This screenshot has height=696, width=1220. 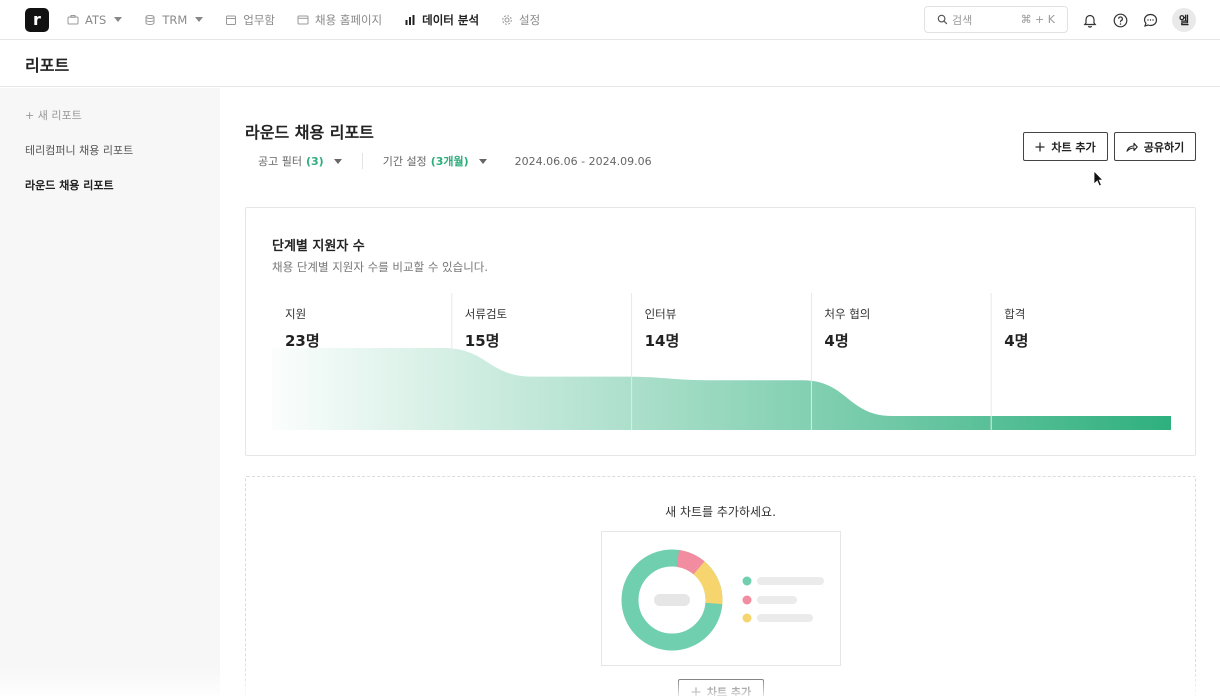 I want to click on chat-icon, so click(x=1150, y=20).